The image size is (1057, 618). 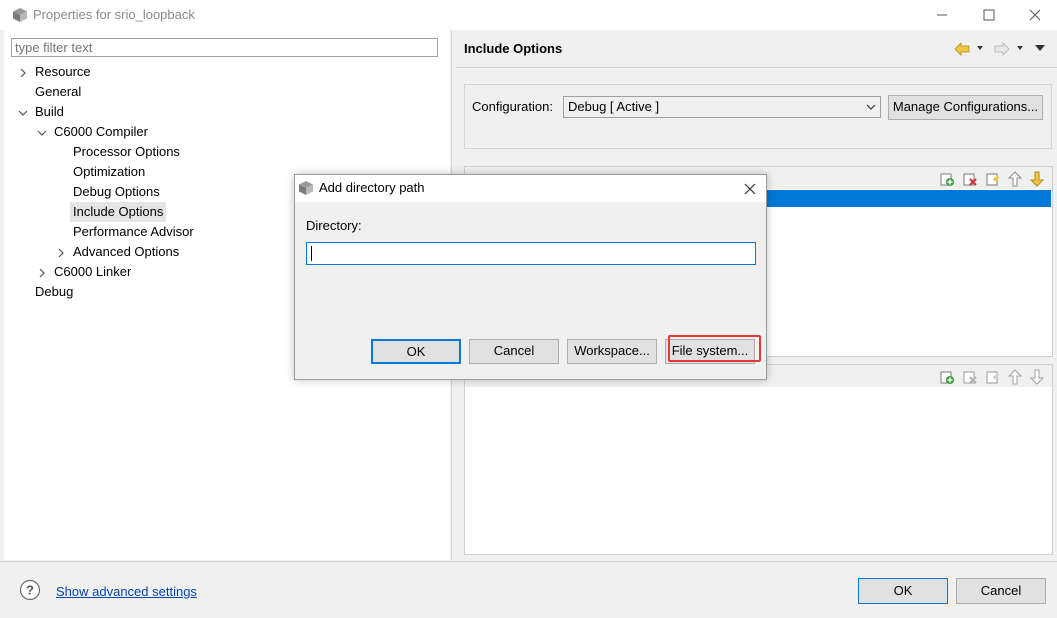 I want to click on show-advanced-settings-link: Show advanced settings, so click(x=126, y=591).